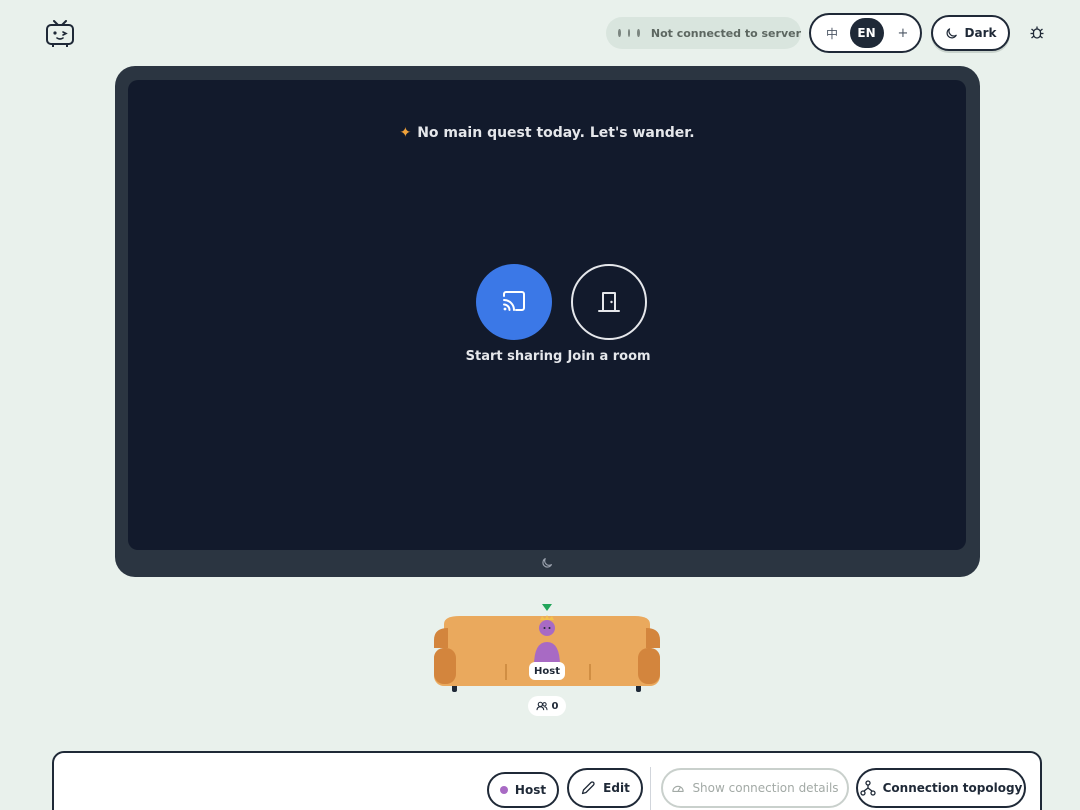  I want to click on crown-icon, so click(547, 617).